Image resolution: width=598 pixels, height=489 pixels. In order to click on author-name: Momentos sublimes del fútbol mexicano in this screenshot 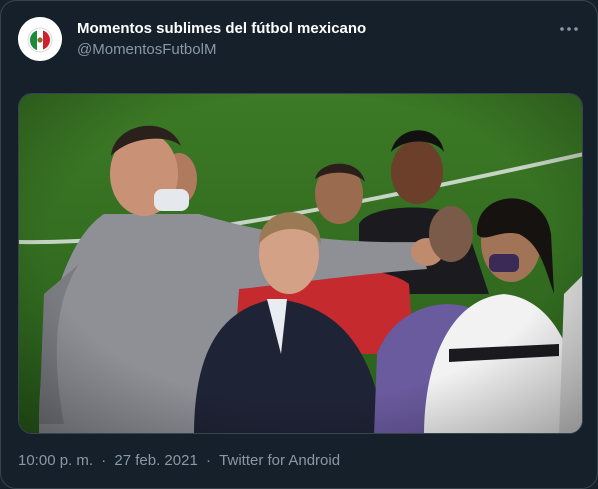, I will do `click(221, 28)`.